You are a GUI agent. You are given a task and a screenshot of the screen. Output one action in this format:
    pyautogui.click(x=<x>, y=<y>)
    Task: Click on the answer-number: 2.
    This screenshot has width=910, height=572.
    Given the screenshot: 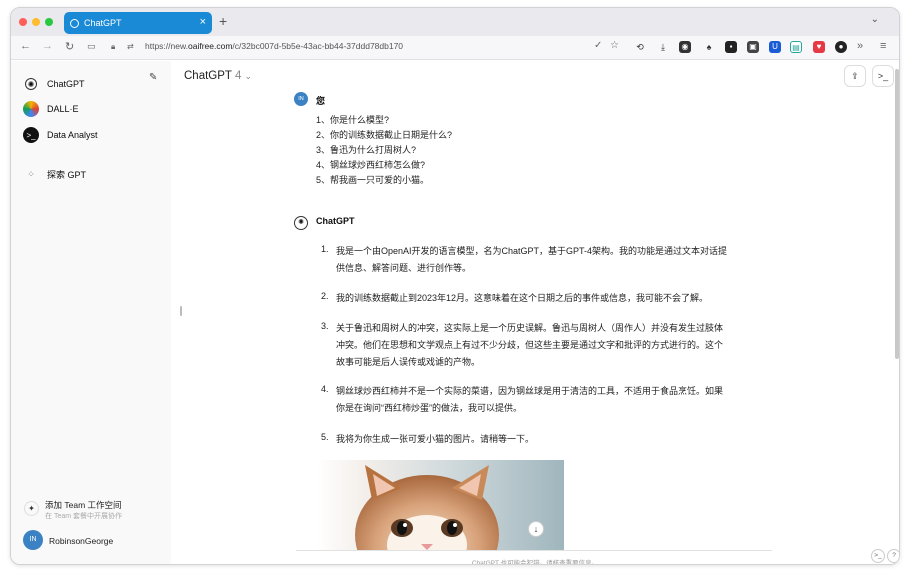 What is the action you would take?
    pyautogui.click(x=325, y=296)
    